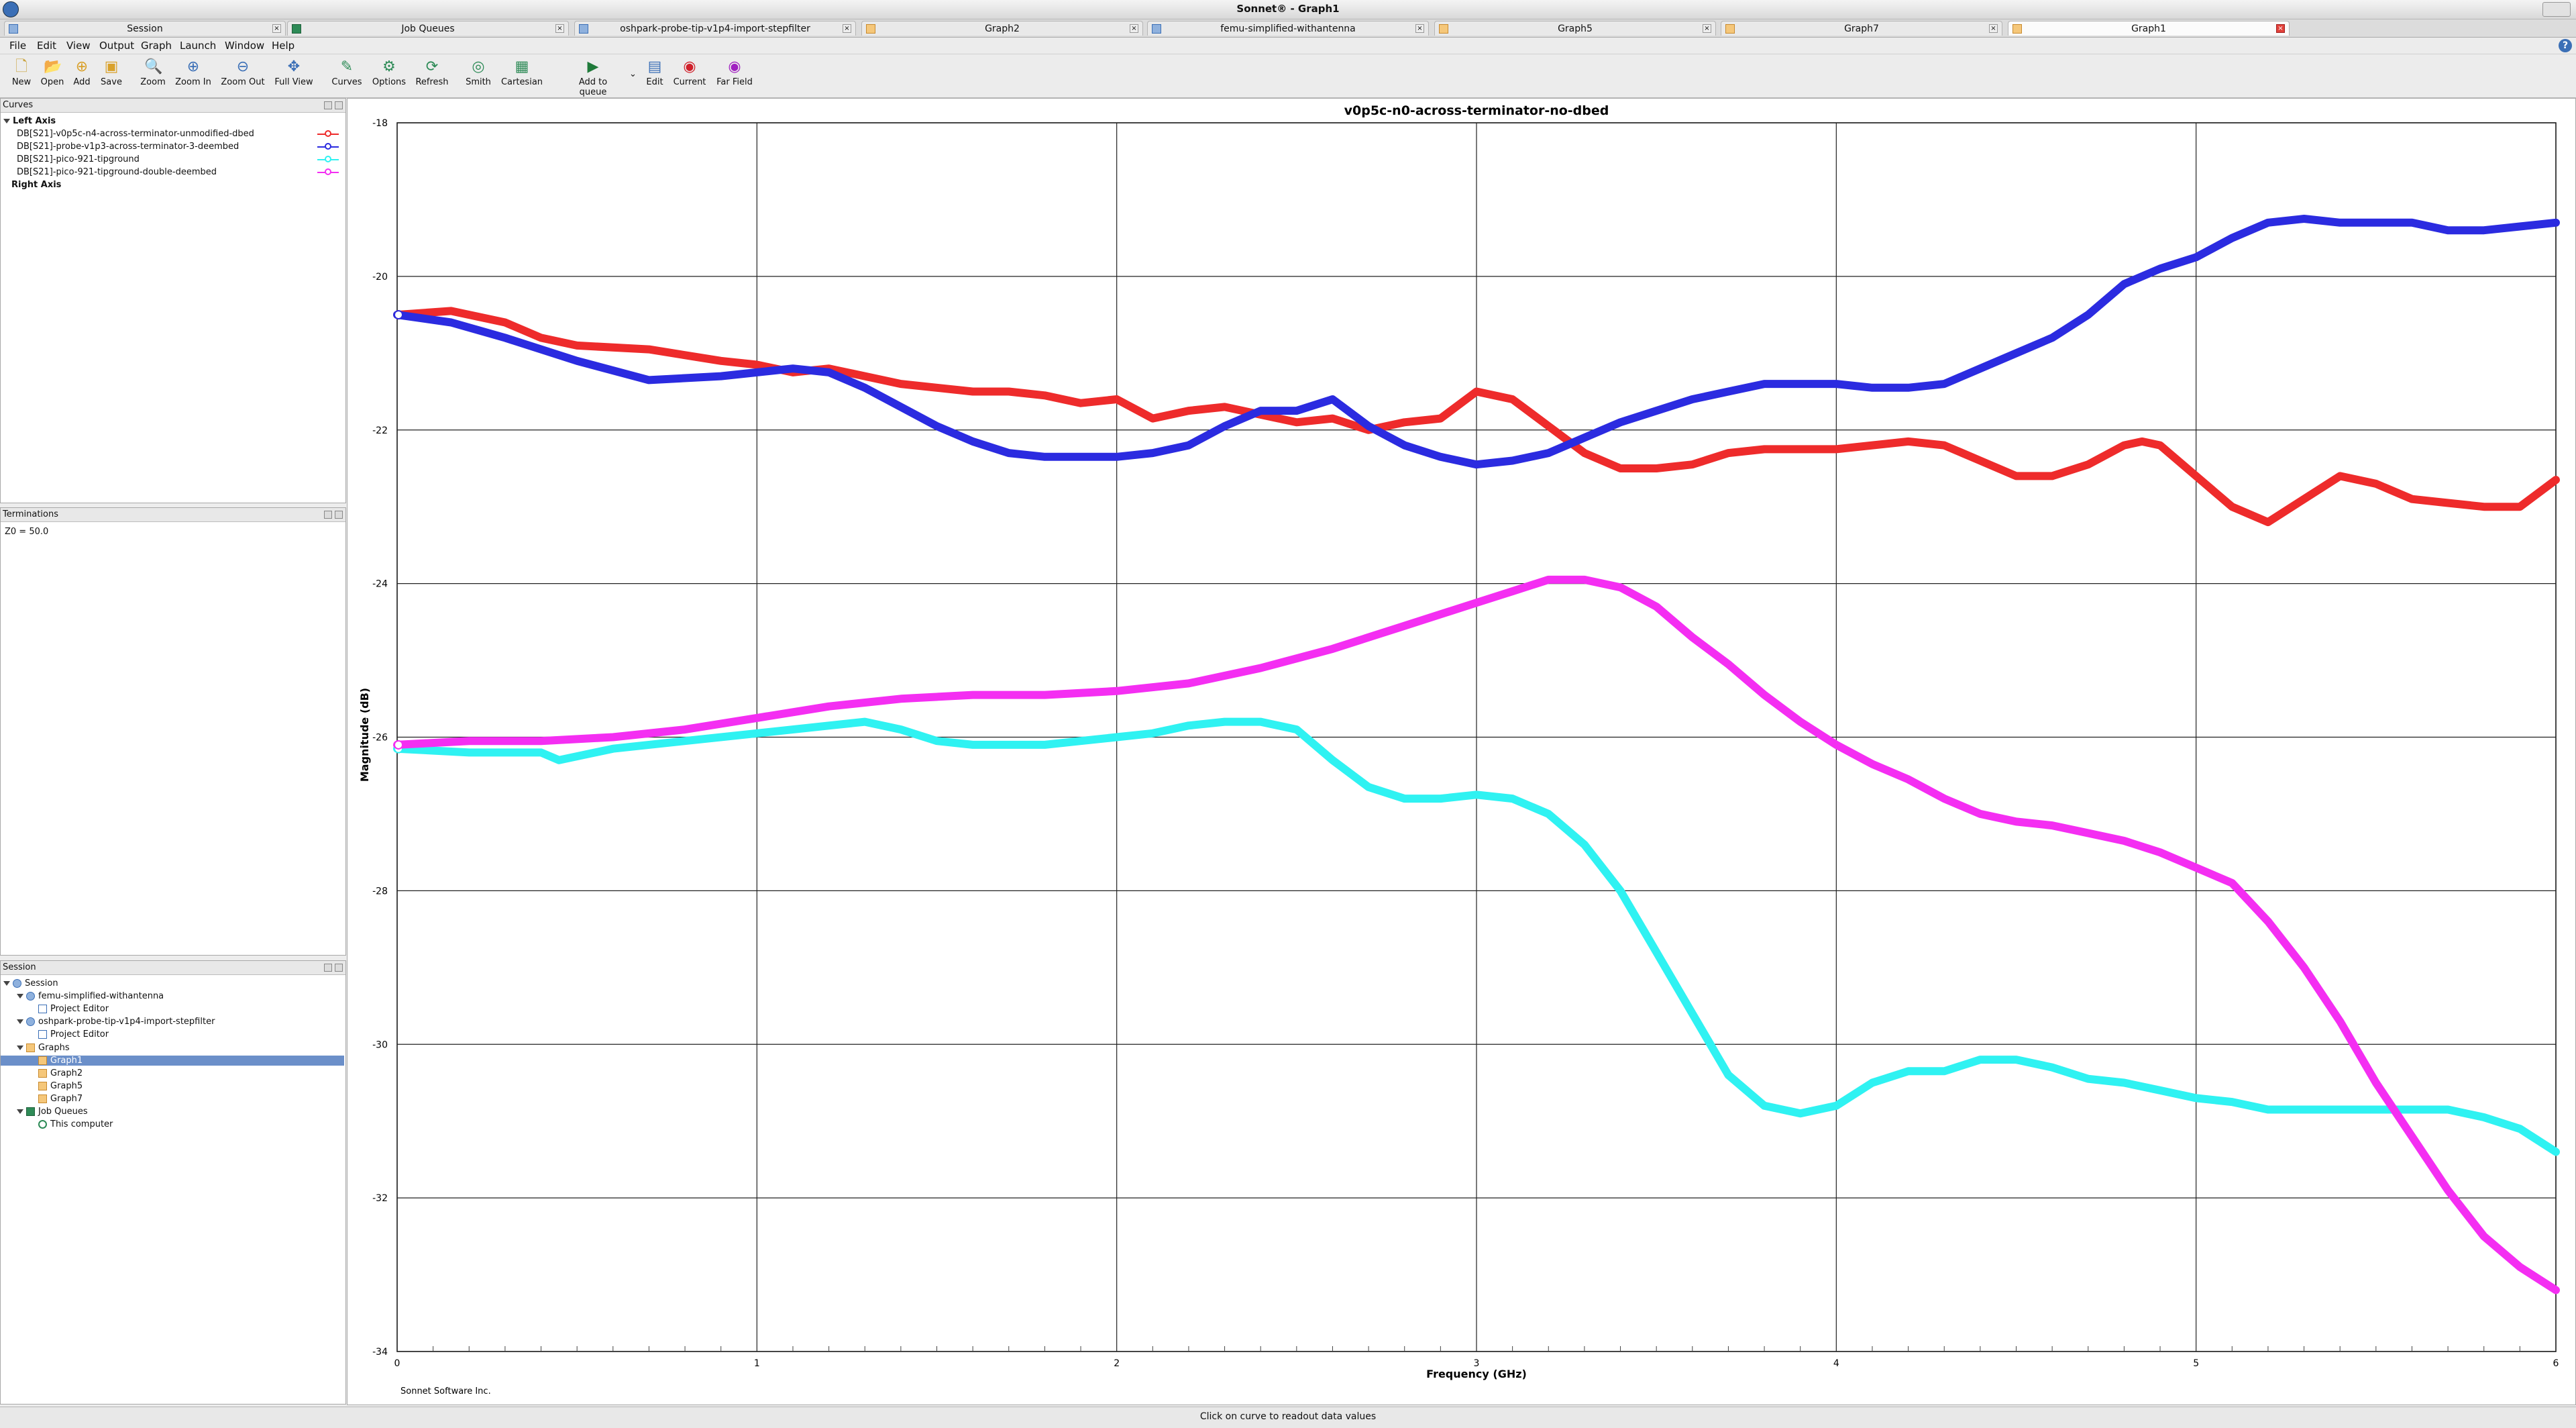 This screenshot has height=1428, width=2576. I want to click on curve-item: DB[S21]-pico-921-tipground, so click(78, 159).